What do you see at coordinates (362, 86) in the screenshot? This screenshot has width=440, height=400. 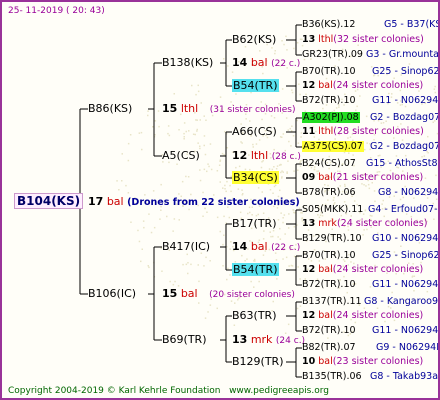 I see `gen3-info-2: 12 bal(24 sister colonies)` at bounding box center [362, 86].